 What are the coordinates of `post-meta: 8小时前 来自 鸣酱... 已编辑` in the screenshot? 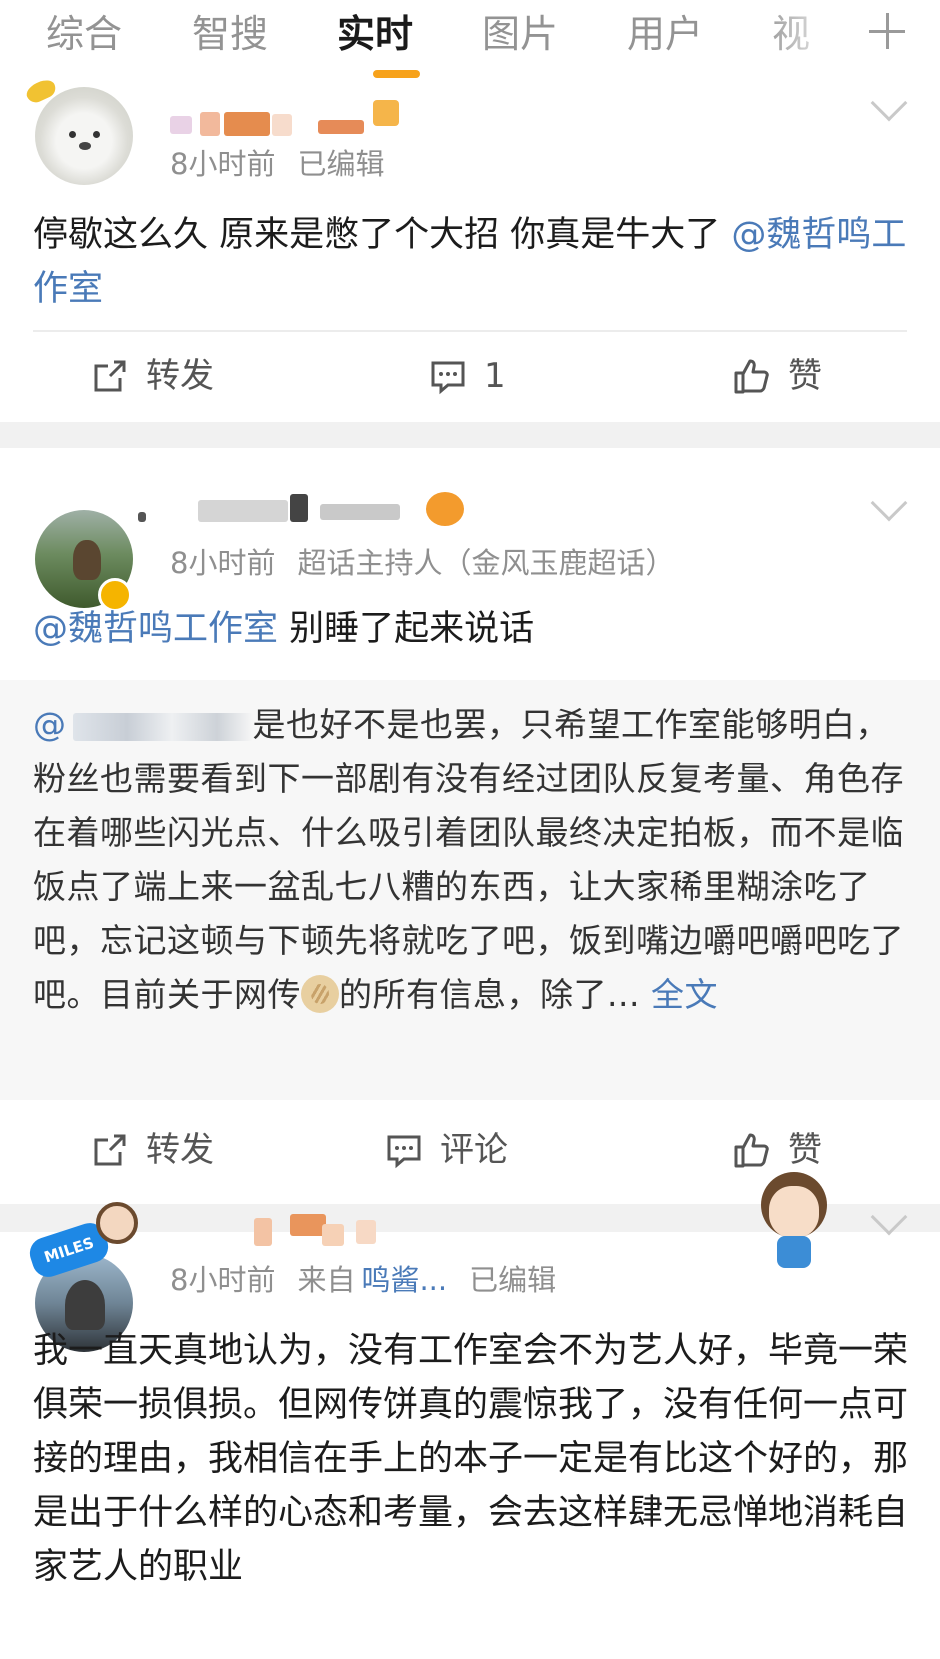 It's located at (363, 1280).